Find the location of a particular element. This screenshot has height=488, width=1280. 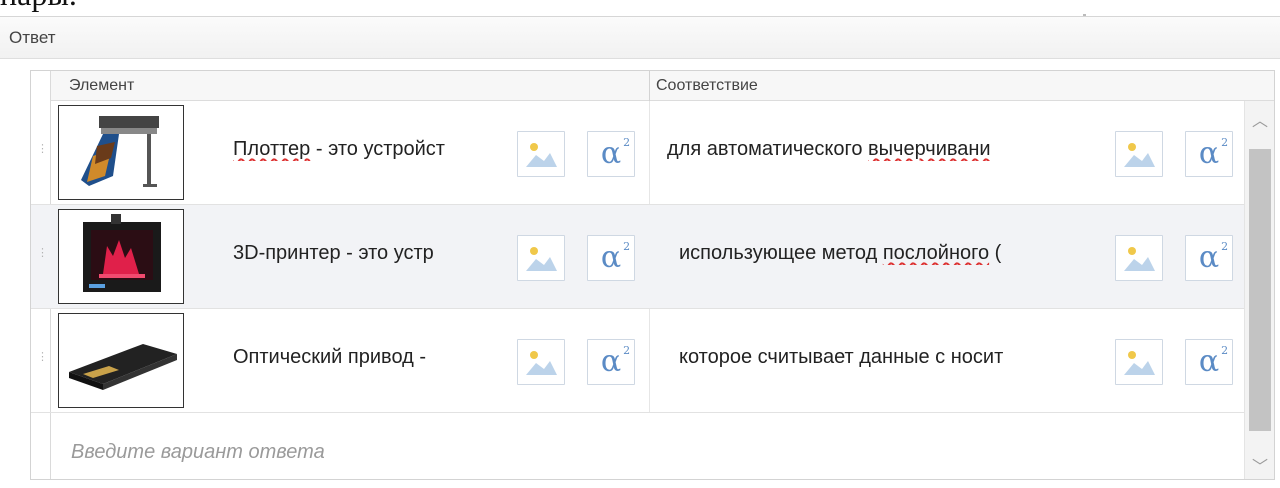

question-text-fragment: пары. is located at coordinates (38, 5).